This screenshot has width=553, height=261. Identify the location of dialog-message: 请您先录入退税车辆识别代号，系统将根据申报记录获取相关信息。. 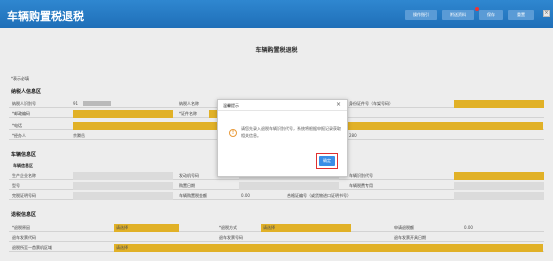
(291, 132).